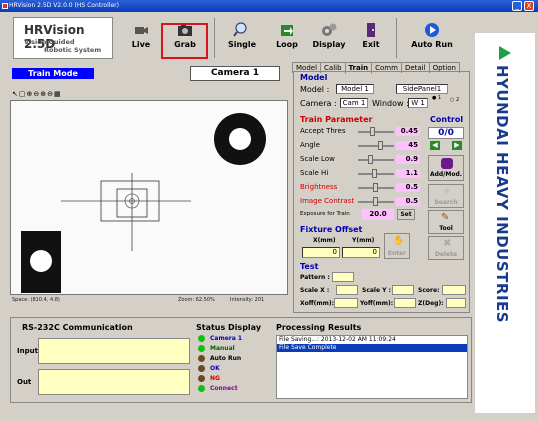  Describe the element at coordinates (141, 44) in the screenshot. I see `live-label: Live` at that location.